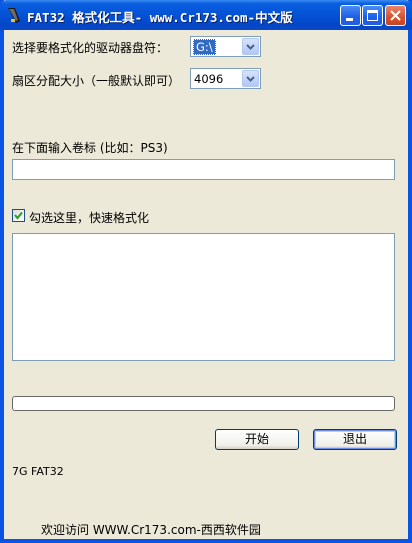 The height and width of the screenshot is (543, 412). I want to click on minimize-button, so click(350, 15).